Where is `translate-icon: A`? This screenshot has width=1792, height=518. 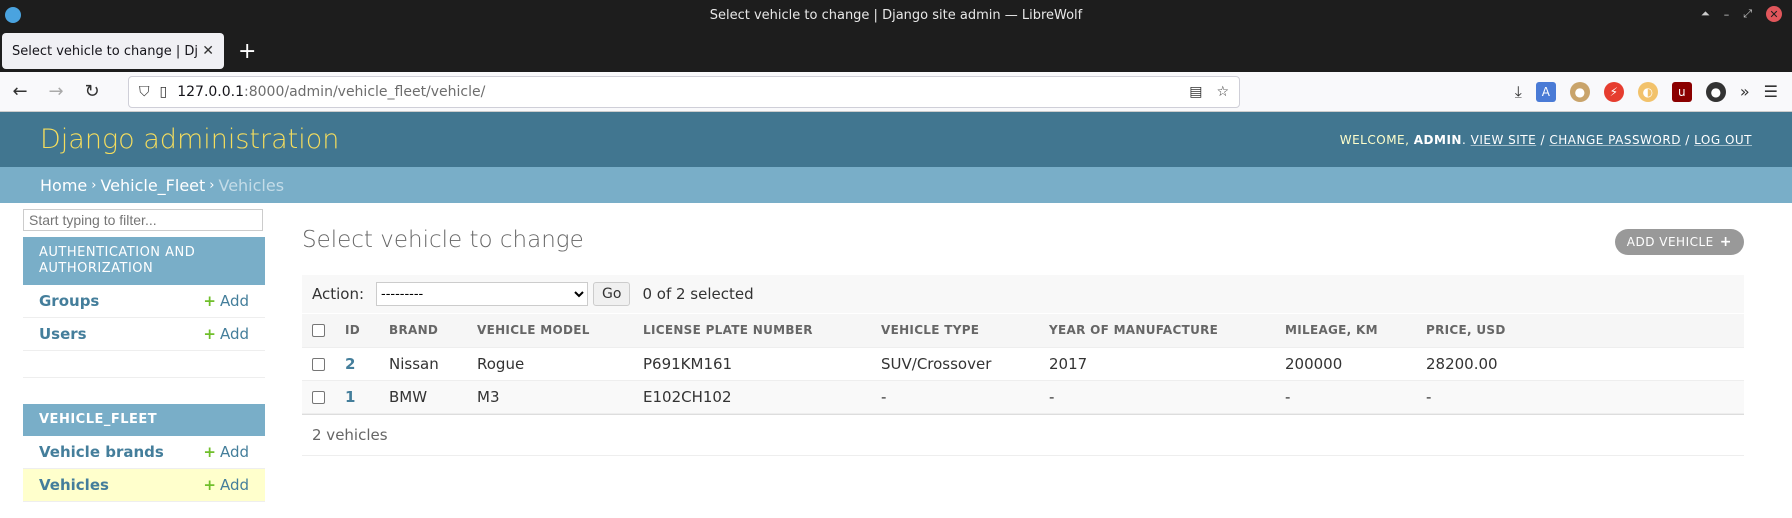 translate-icon: A is located at coordinates (1545, 91).